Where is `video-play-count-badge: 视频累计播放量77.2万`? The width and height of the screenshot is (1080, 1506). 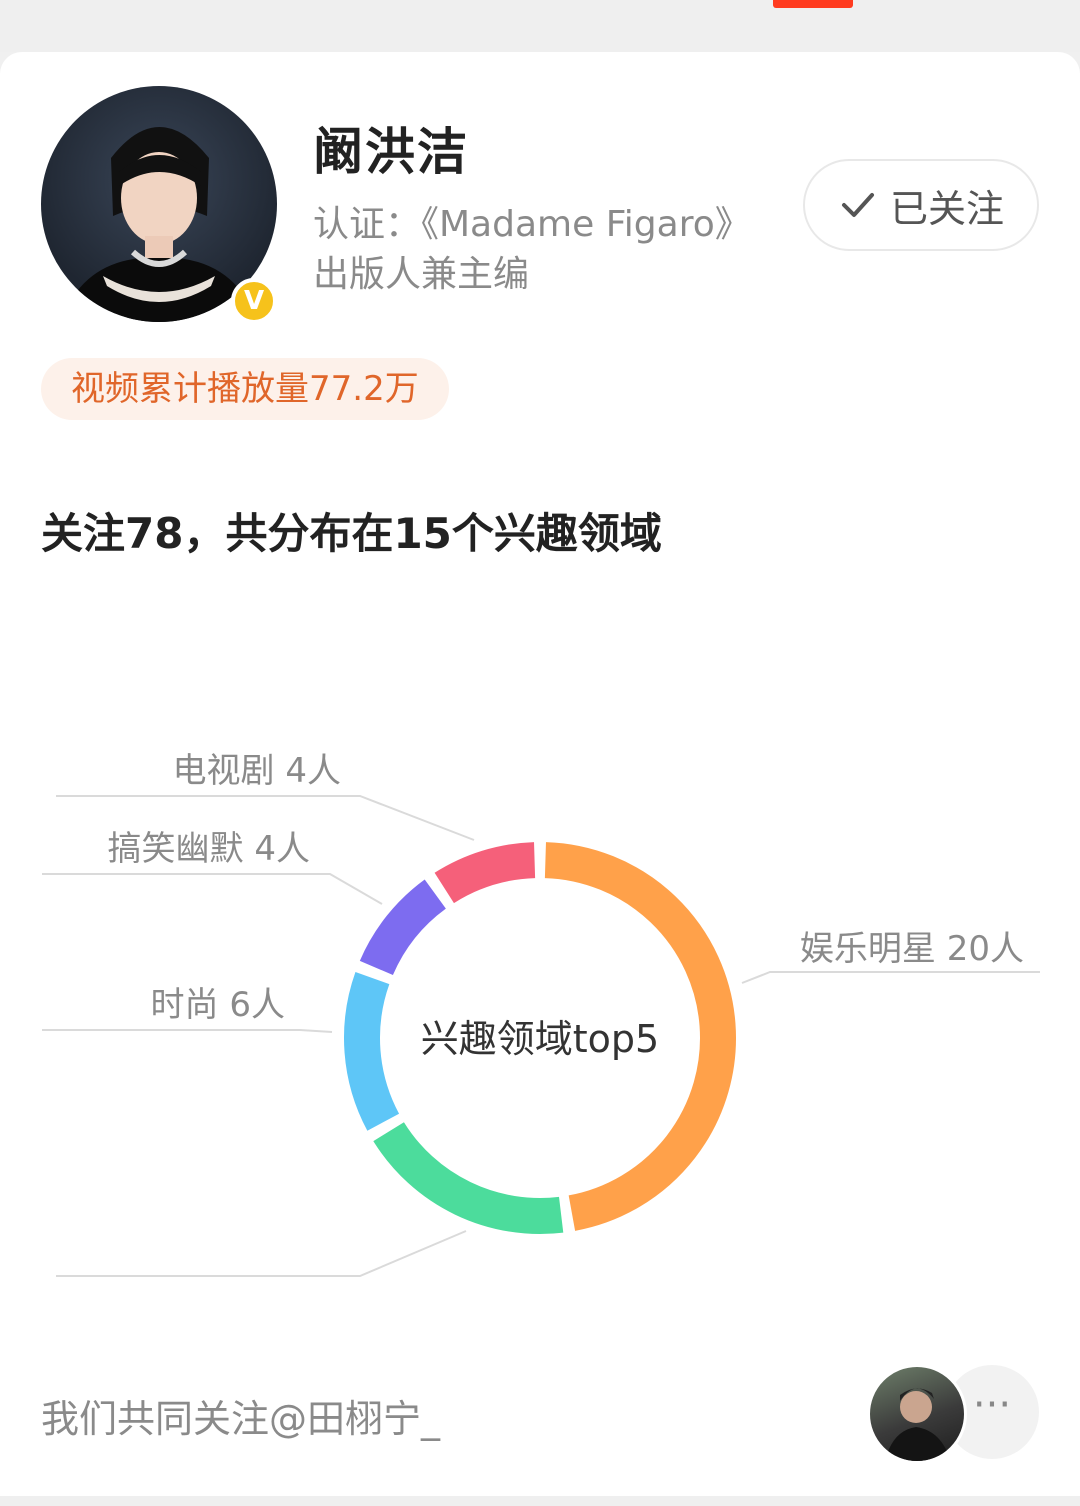 video-play-count-badge: 视频累计播放量77.2万 is located at coordinates (245, 389).